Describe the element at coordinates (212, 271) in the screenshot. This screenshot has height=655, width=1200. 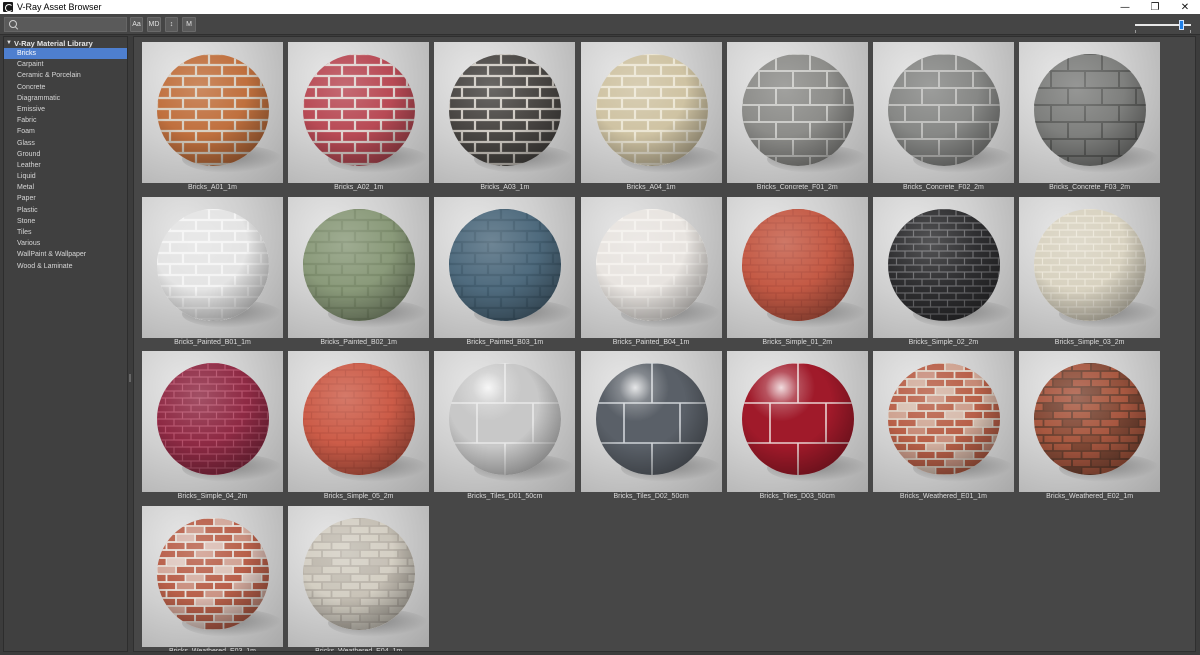
I see `material-tile: Bricks_Painted_B01_1m` at that location.